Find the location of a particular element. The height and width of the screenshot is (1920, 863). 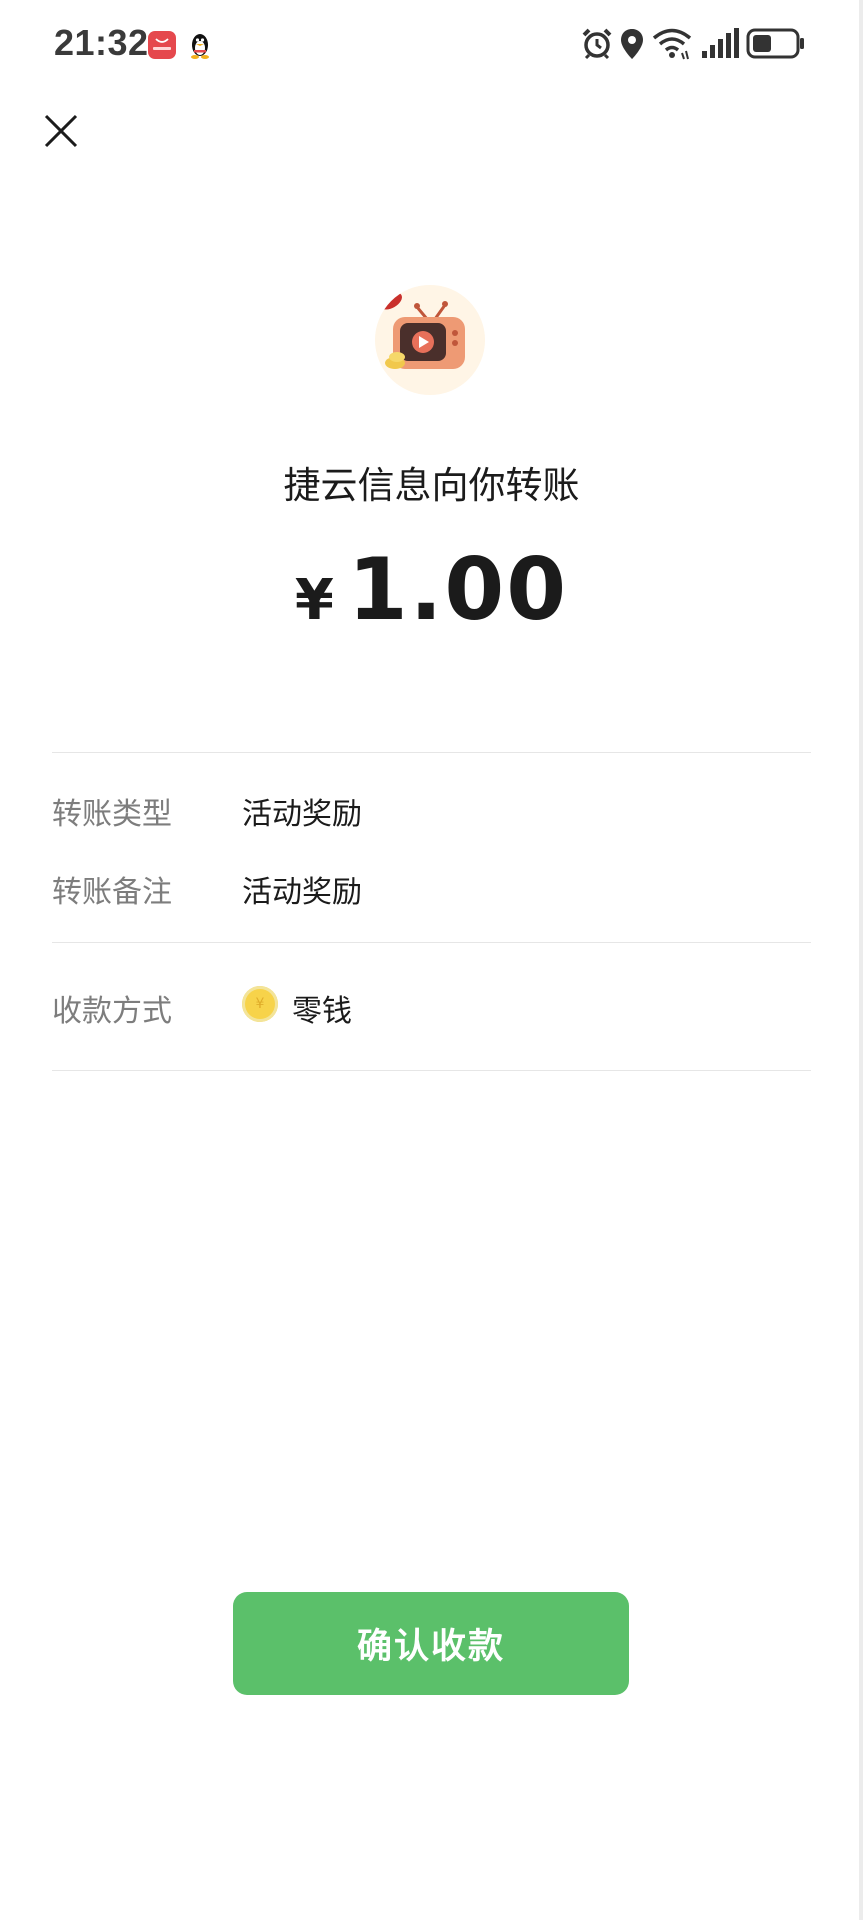

coin-symbol: ¥ is located at coordinates (260, 1004).